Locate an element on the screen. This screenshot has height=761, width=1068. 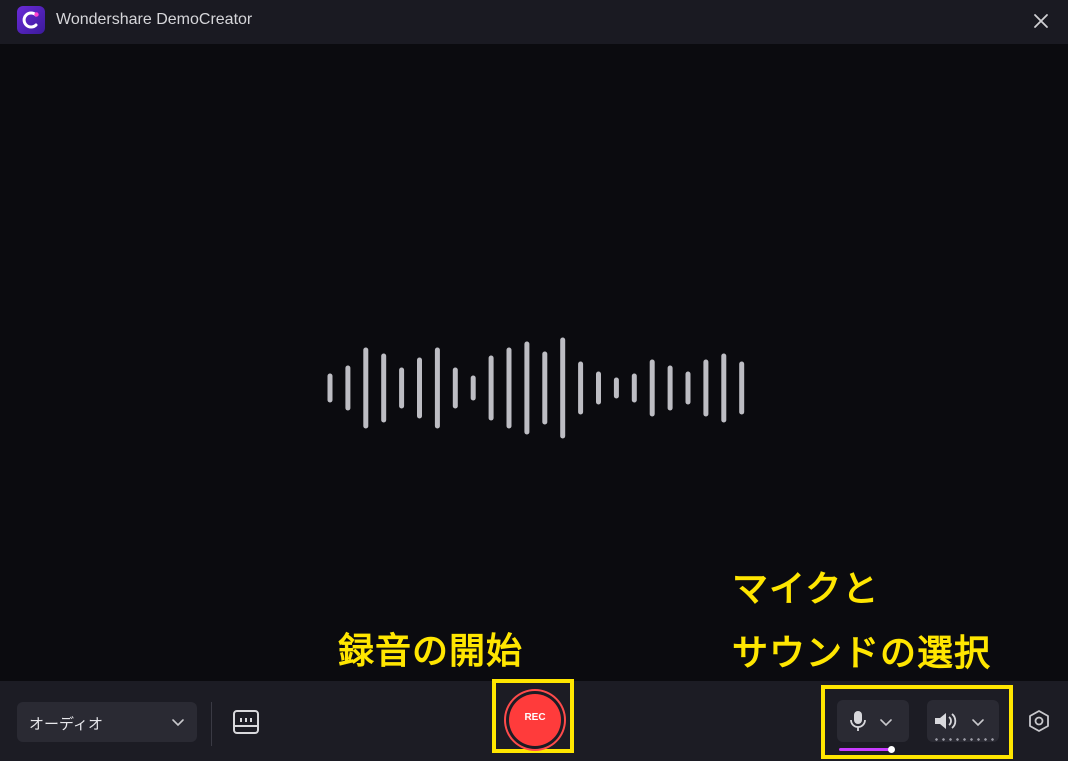
record-button-label: REC is located at coordinates (535, 717).